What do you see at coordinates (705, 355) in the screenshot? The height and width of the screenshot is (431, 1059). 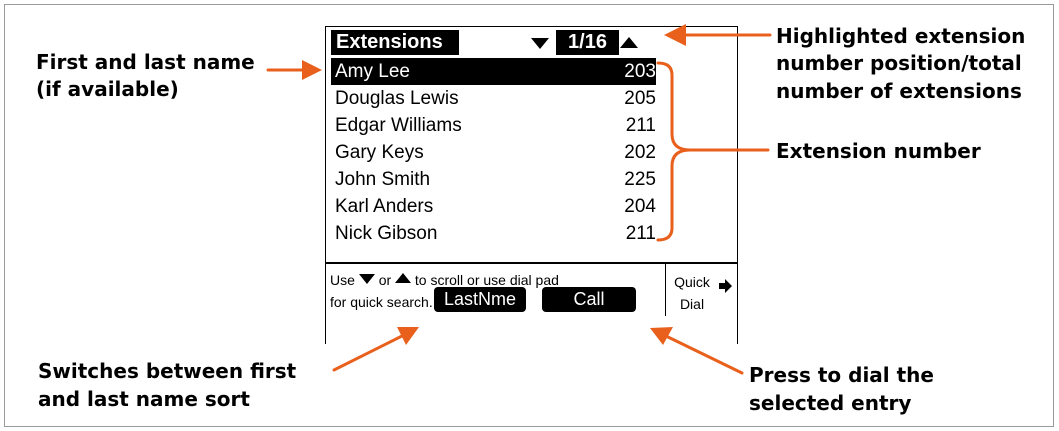 I see `press-arrow-line` at bounding box center [705, 355].